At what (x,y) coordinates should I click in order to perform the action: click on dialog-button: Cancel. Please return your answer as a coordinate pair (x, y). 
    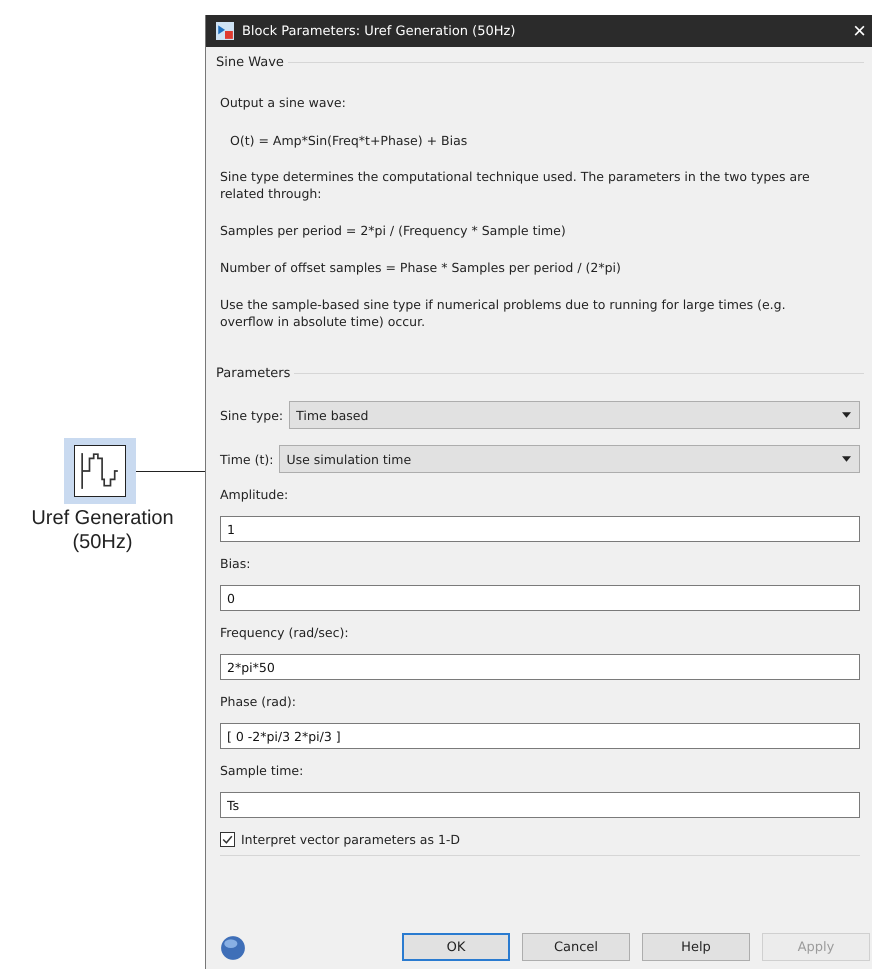
    Looking at the image, I should click on (576, 947).